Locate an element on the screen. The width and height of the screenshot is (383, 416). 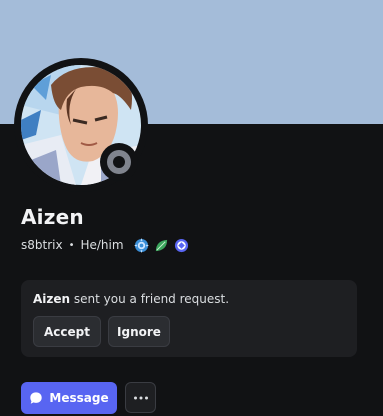
leaf-icon is located at coordinates (161, 245).